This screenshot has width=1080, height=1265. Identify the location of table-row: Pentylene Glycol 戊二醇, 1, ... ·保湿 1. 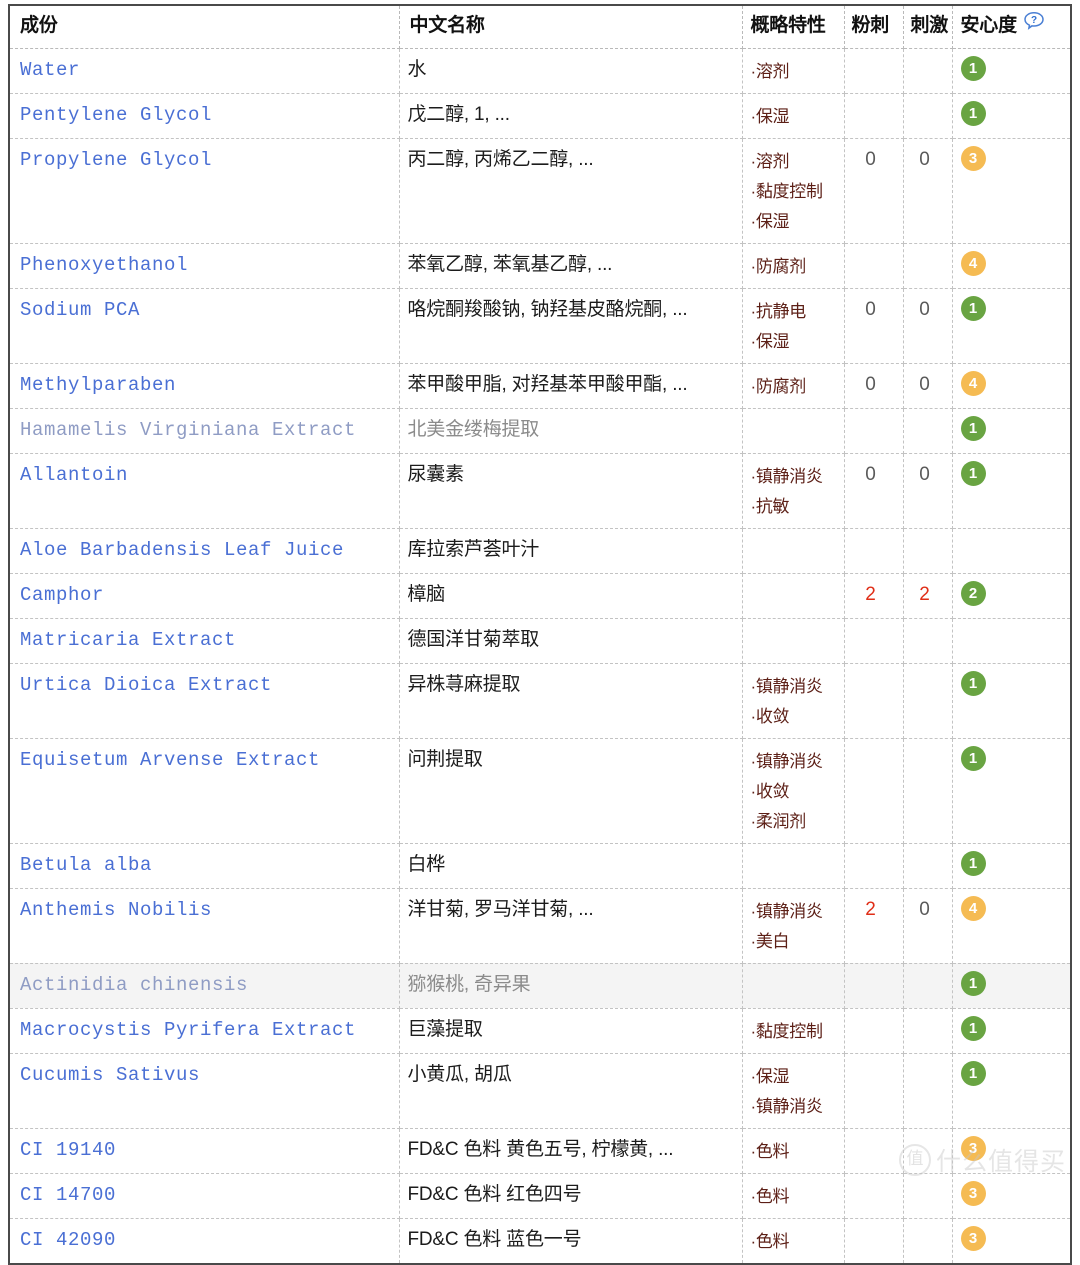
(540, 116).